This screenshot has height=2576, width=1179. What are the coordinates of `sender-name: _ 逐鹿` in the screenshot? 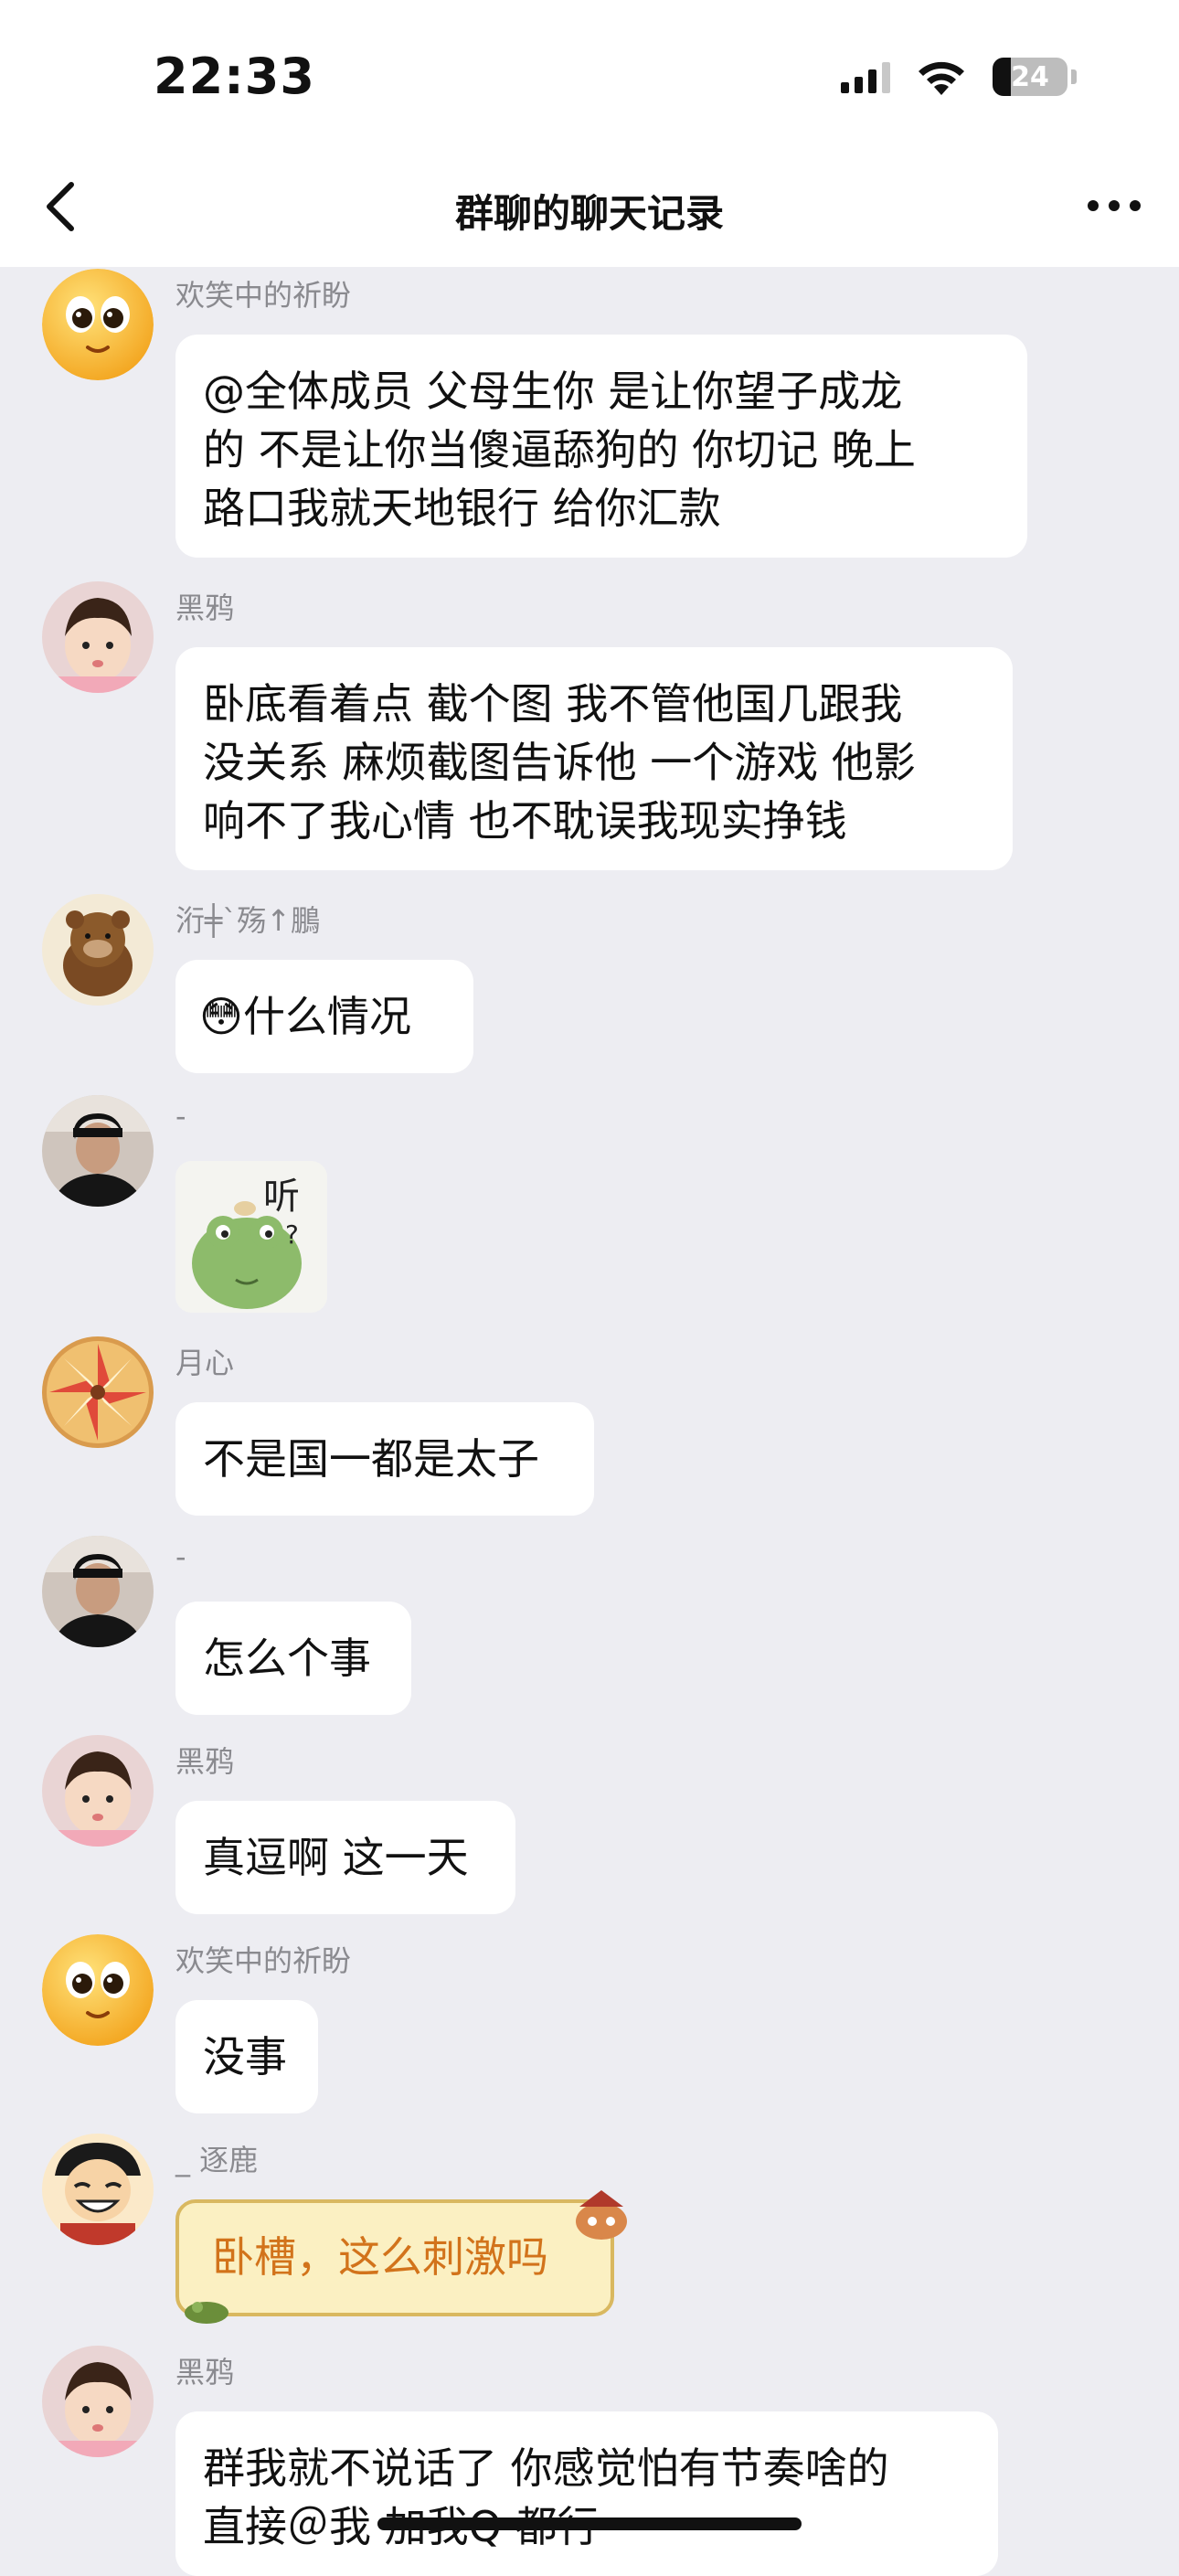 It's located at (217, 2160).